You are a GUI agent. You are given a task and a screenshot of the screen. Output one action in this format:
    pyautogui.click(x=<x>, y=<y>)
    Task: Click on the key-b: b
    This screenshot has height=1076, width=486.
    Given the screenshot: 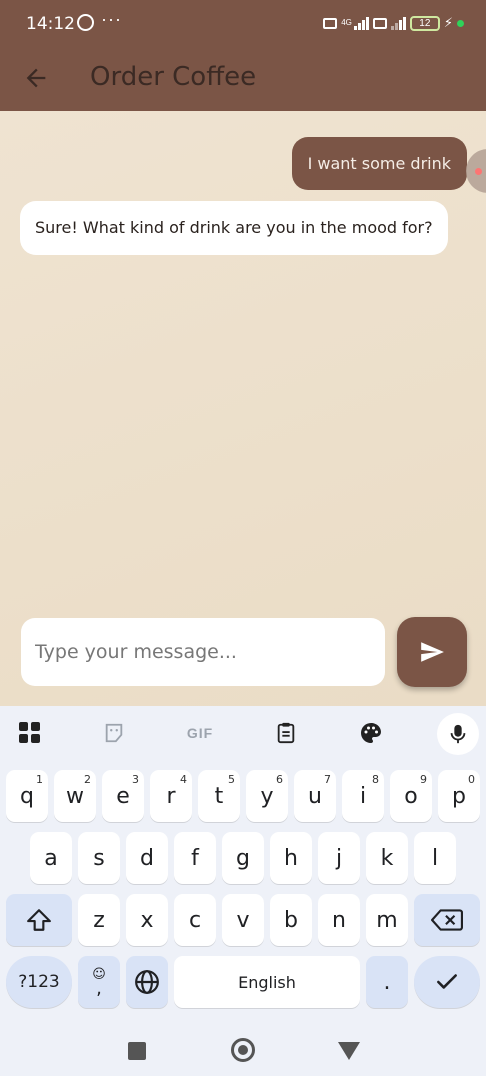 What is the action you would take?
    pyautogui.click(x=291, y=920)
    